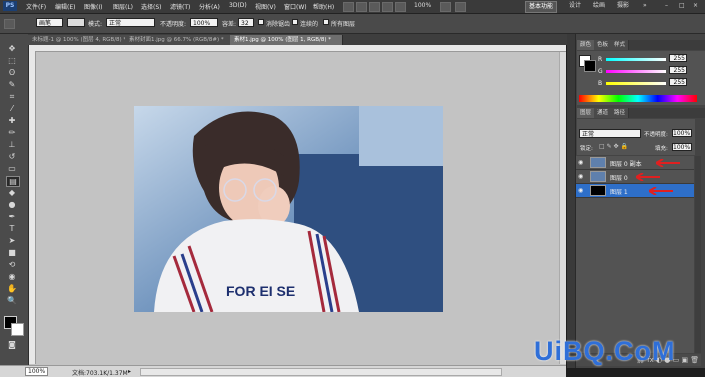  I want to click on zoom-tool-icon: 🔍, so click(12, 300).